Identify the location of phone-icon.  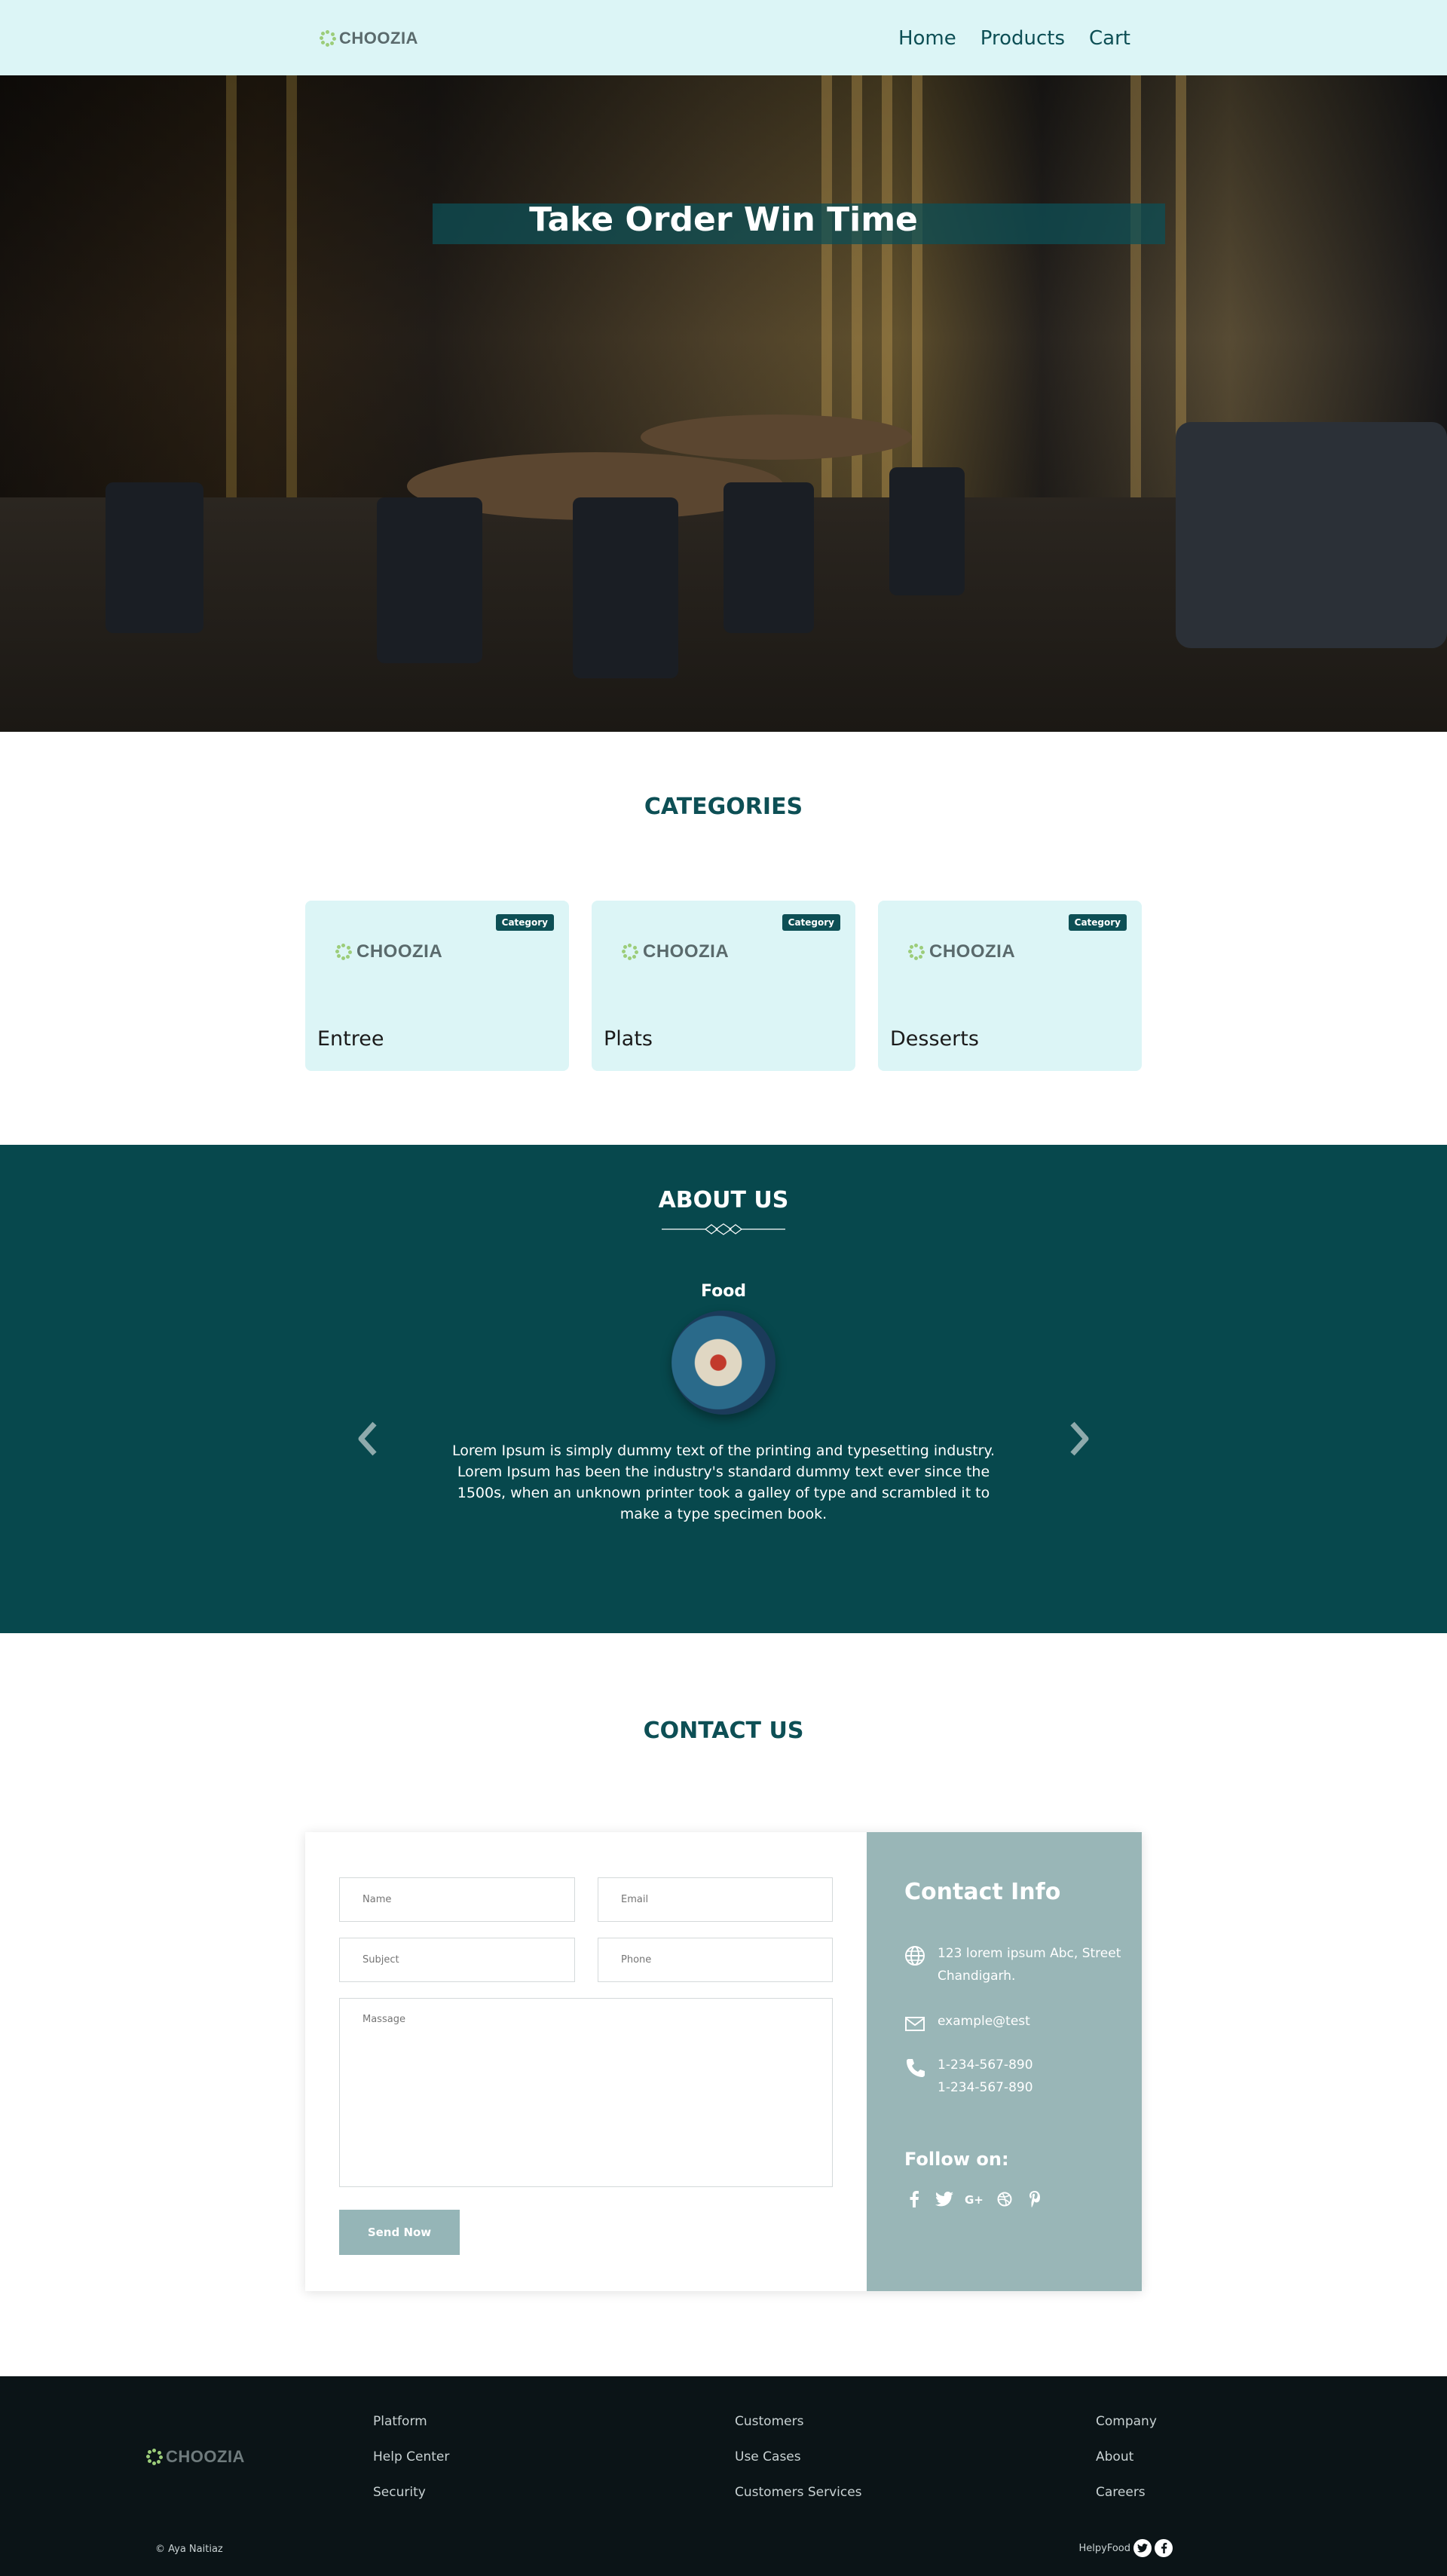
(916, 2068).